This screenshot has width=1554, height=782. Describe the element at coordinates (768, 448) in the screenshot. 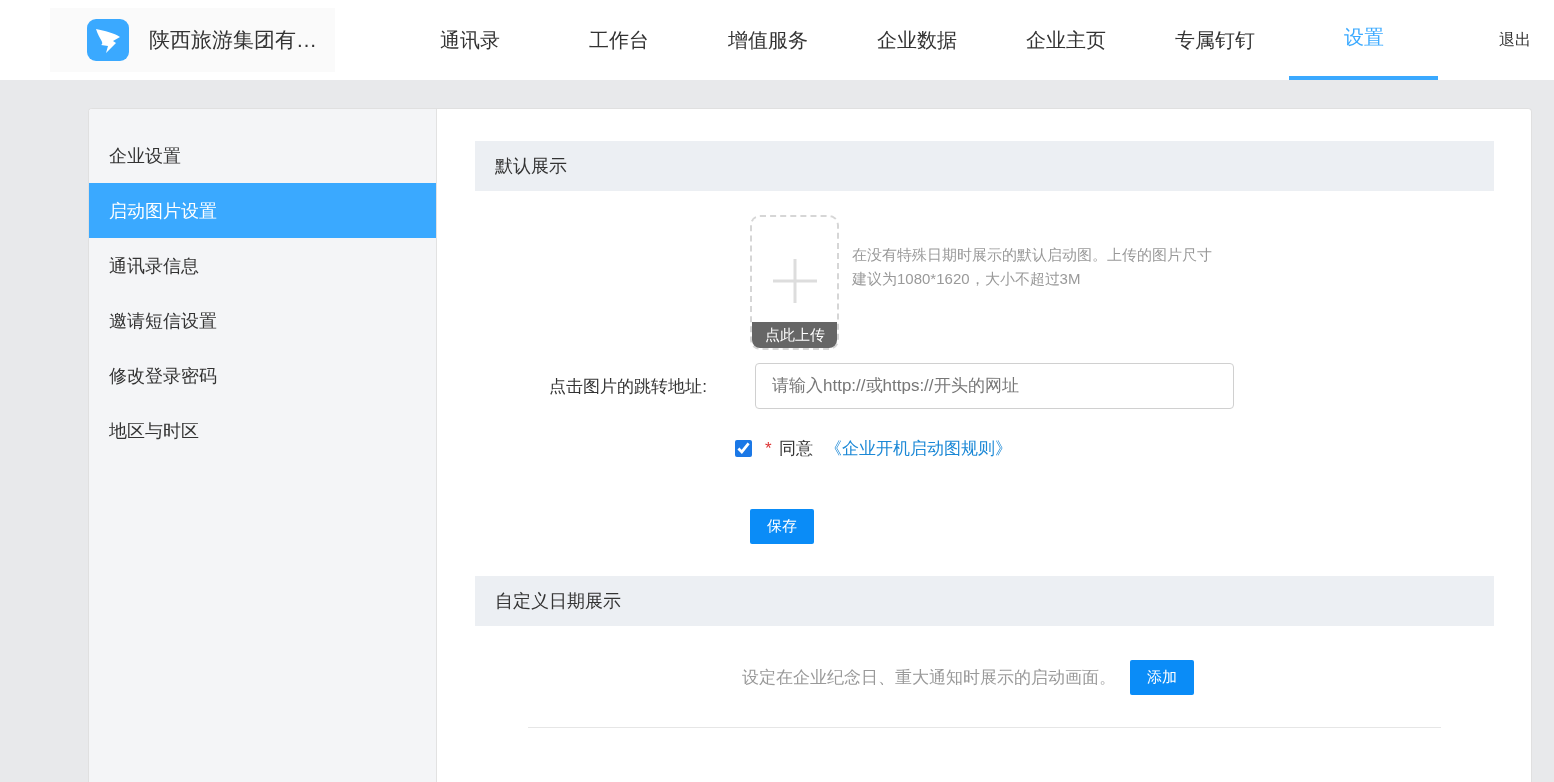

I see `required-mark: *` at that location.